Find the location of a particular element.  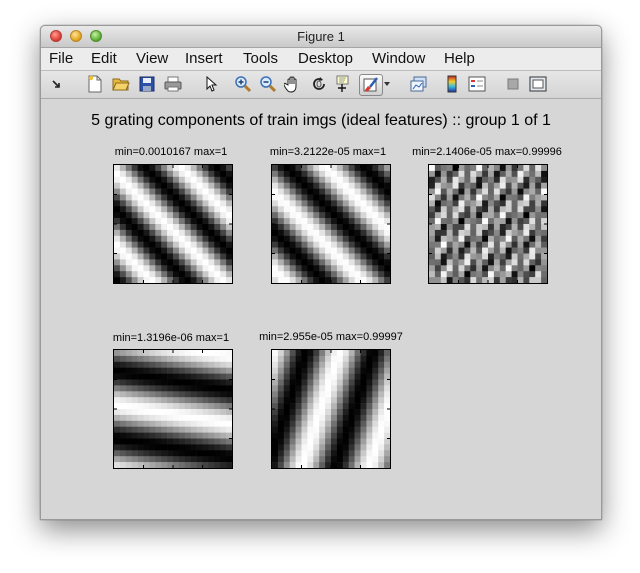

window-title: Figure 1 is located at coordinates (321, 36).